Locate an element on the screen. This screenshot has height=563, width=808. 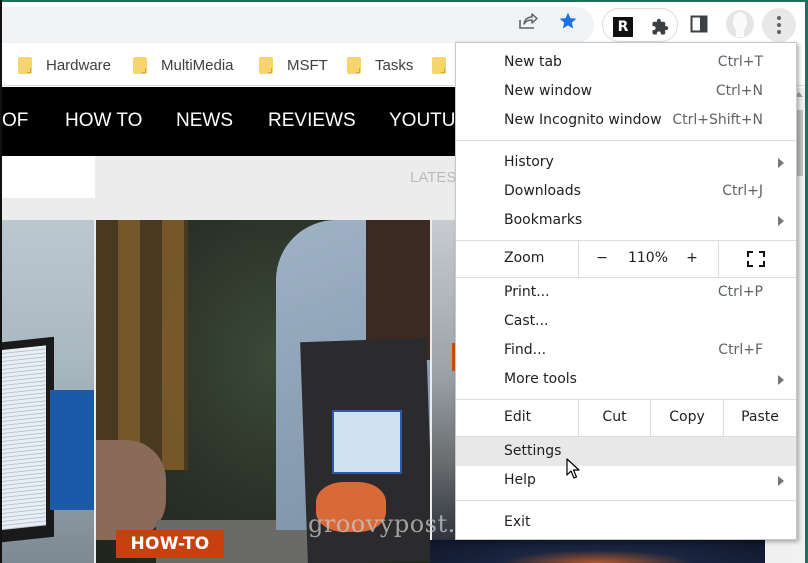
bookmark-label: MultiMedia is located at coordinates (197, 65).